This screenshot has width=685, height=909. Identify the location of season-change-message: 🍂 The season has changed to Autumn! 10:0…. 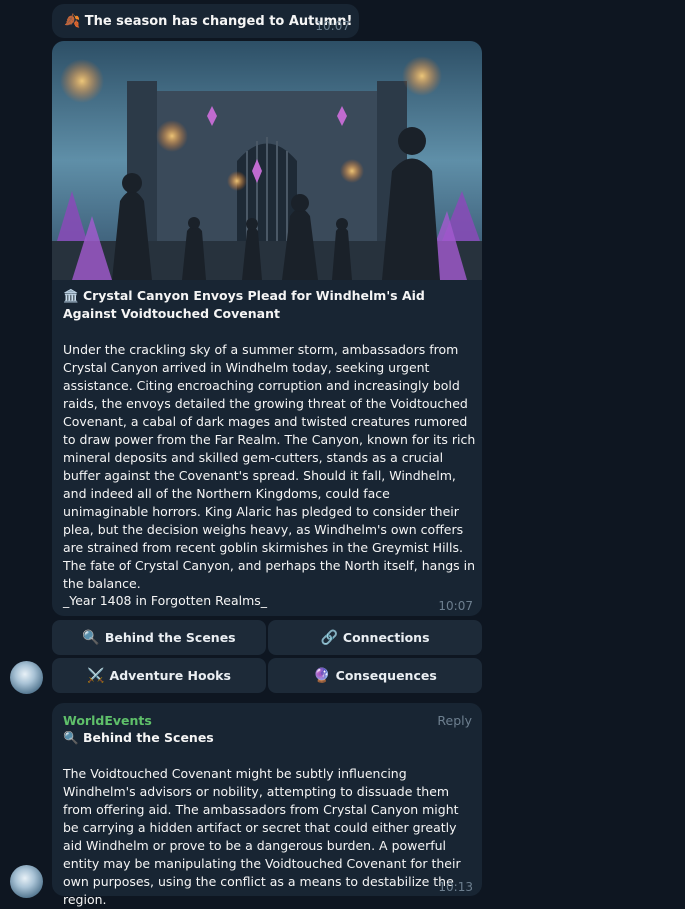
(205, 21).